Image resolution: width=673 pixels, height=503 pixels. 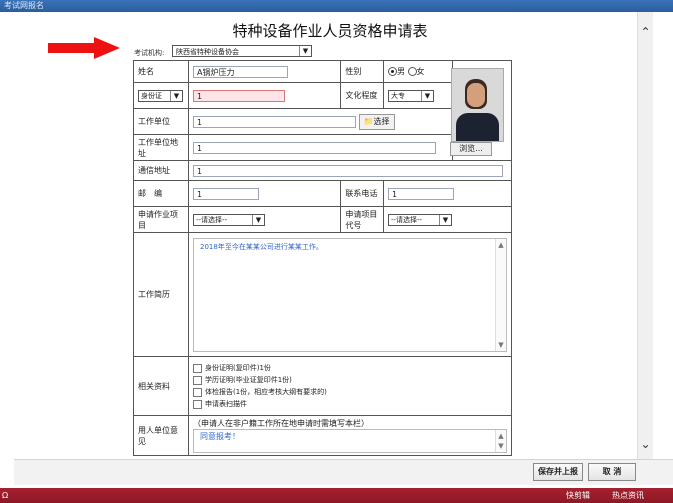 What do you see at coordinates (645, 444) in the screenshot?
I see `scroll-down-icon: ⌄` at bounding box center [645, 444].